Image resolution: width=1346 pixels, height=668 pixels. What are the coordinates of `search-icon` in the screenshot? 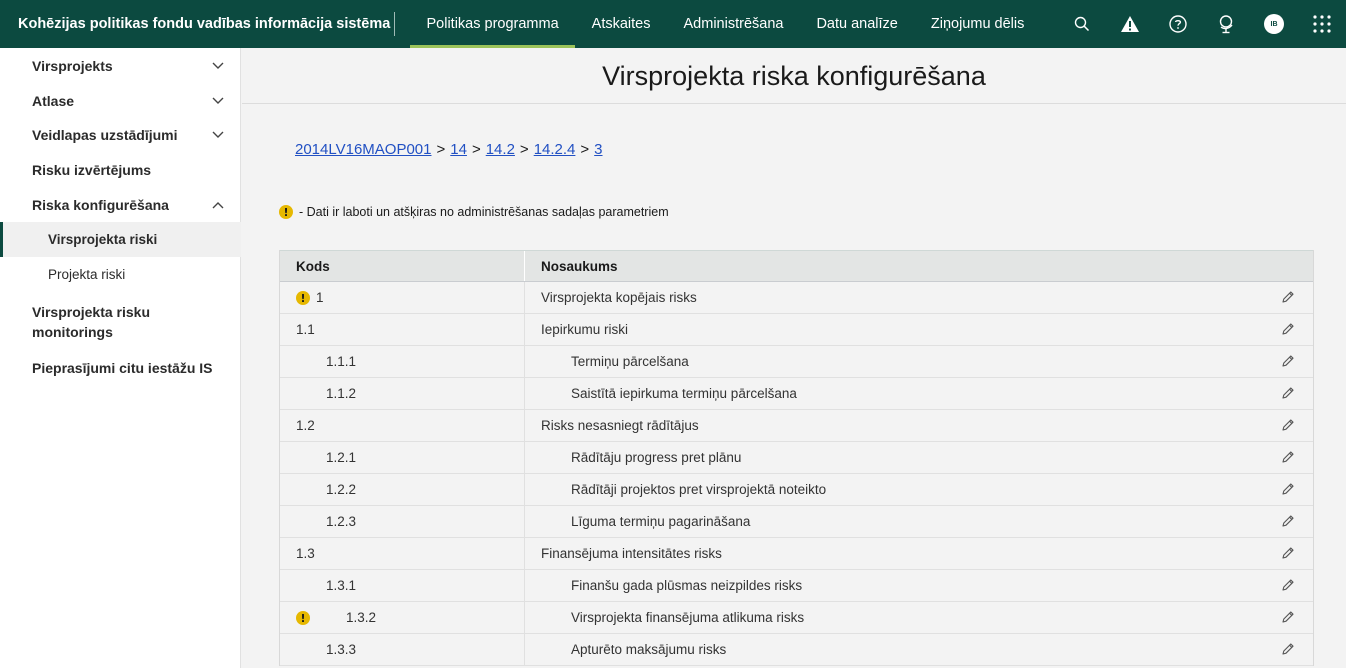 It's located at (1082, 24).